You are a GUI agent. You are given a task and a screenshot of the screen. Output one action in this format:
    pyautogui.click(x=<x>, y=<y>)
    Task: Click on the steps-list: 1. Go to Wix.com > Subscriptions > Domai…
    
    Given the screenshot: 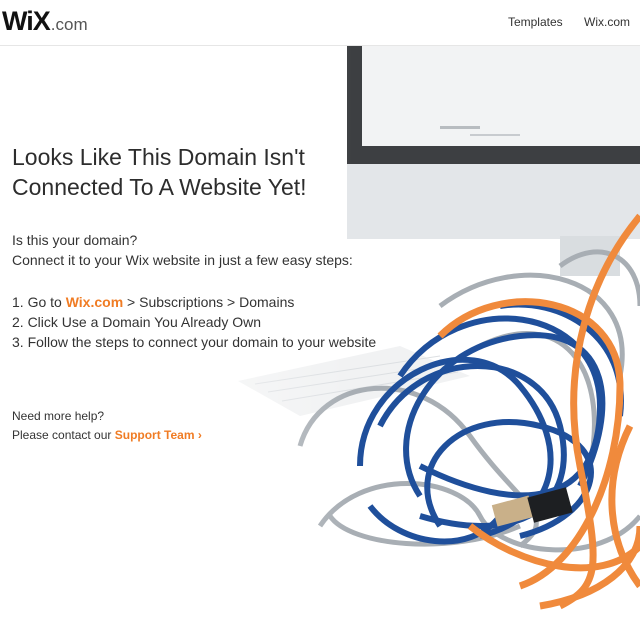 What is the action you would take?
    pyautogui.click(x=194, y=322)
    